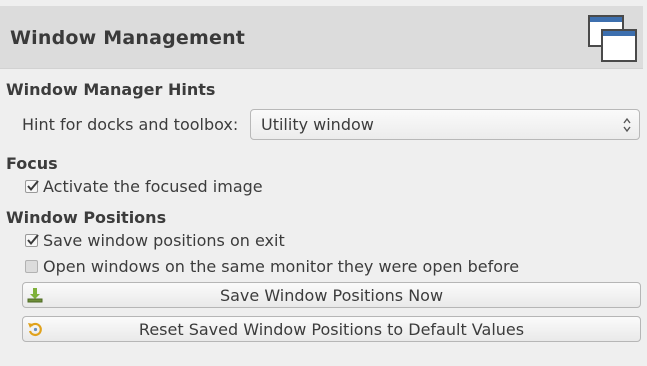  What do you see at coordinates (317, 124) in the screenshot?
I see `docks-hint-value: Utility window` at bounding box center [317, 124].